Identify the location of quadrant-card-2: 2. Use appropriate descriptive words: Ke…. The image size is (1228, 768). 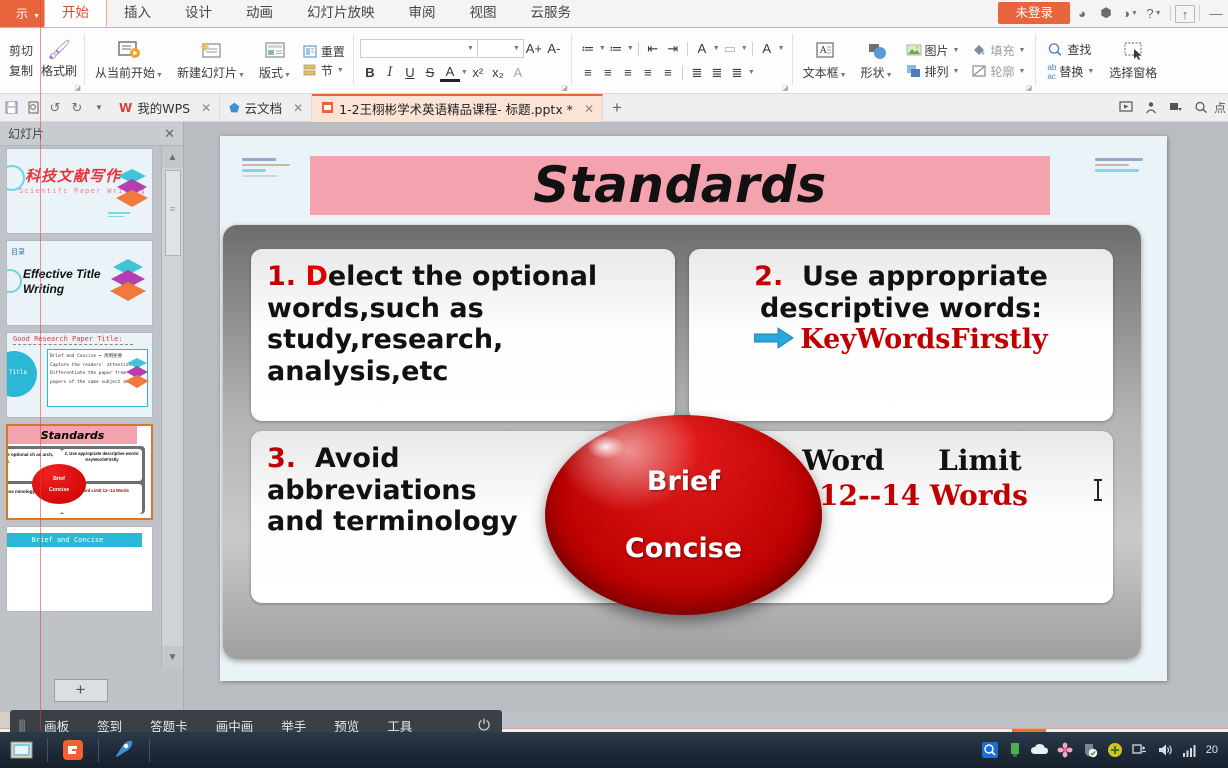
(901, 335).